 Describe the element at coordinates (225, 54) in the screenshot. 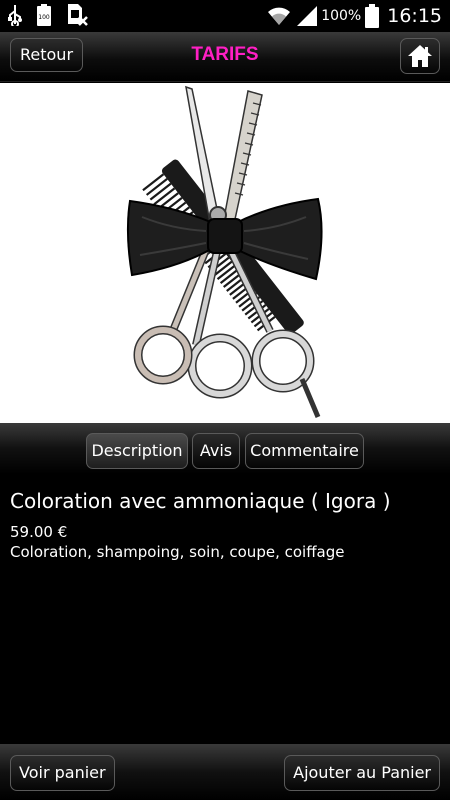

I see `page-title: TARIFS` at that location.